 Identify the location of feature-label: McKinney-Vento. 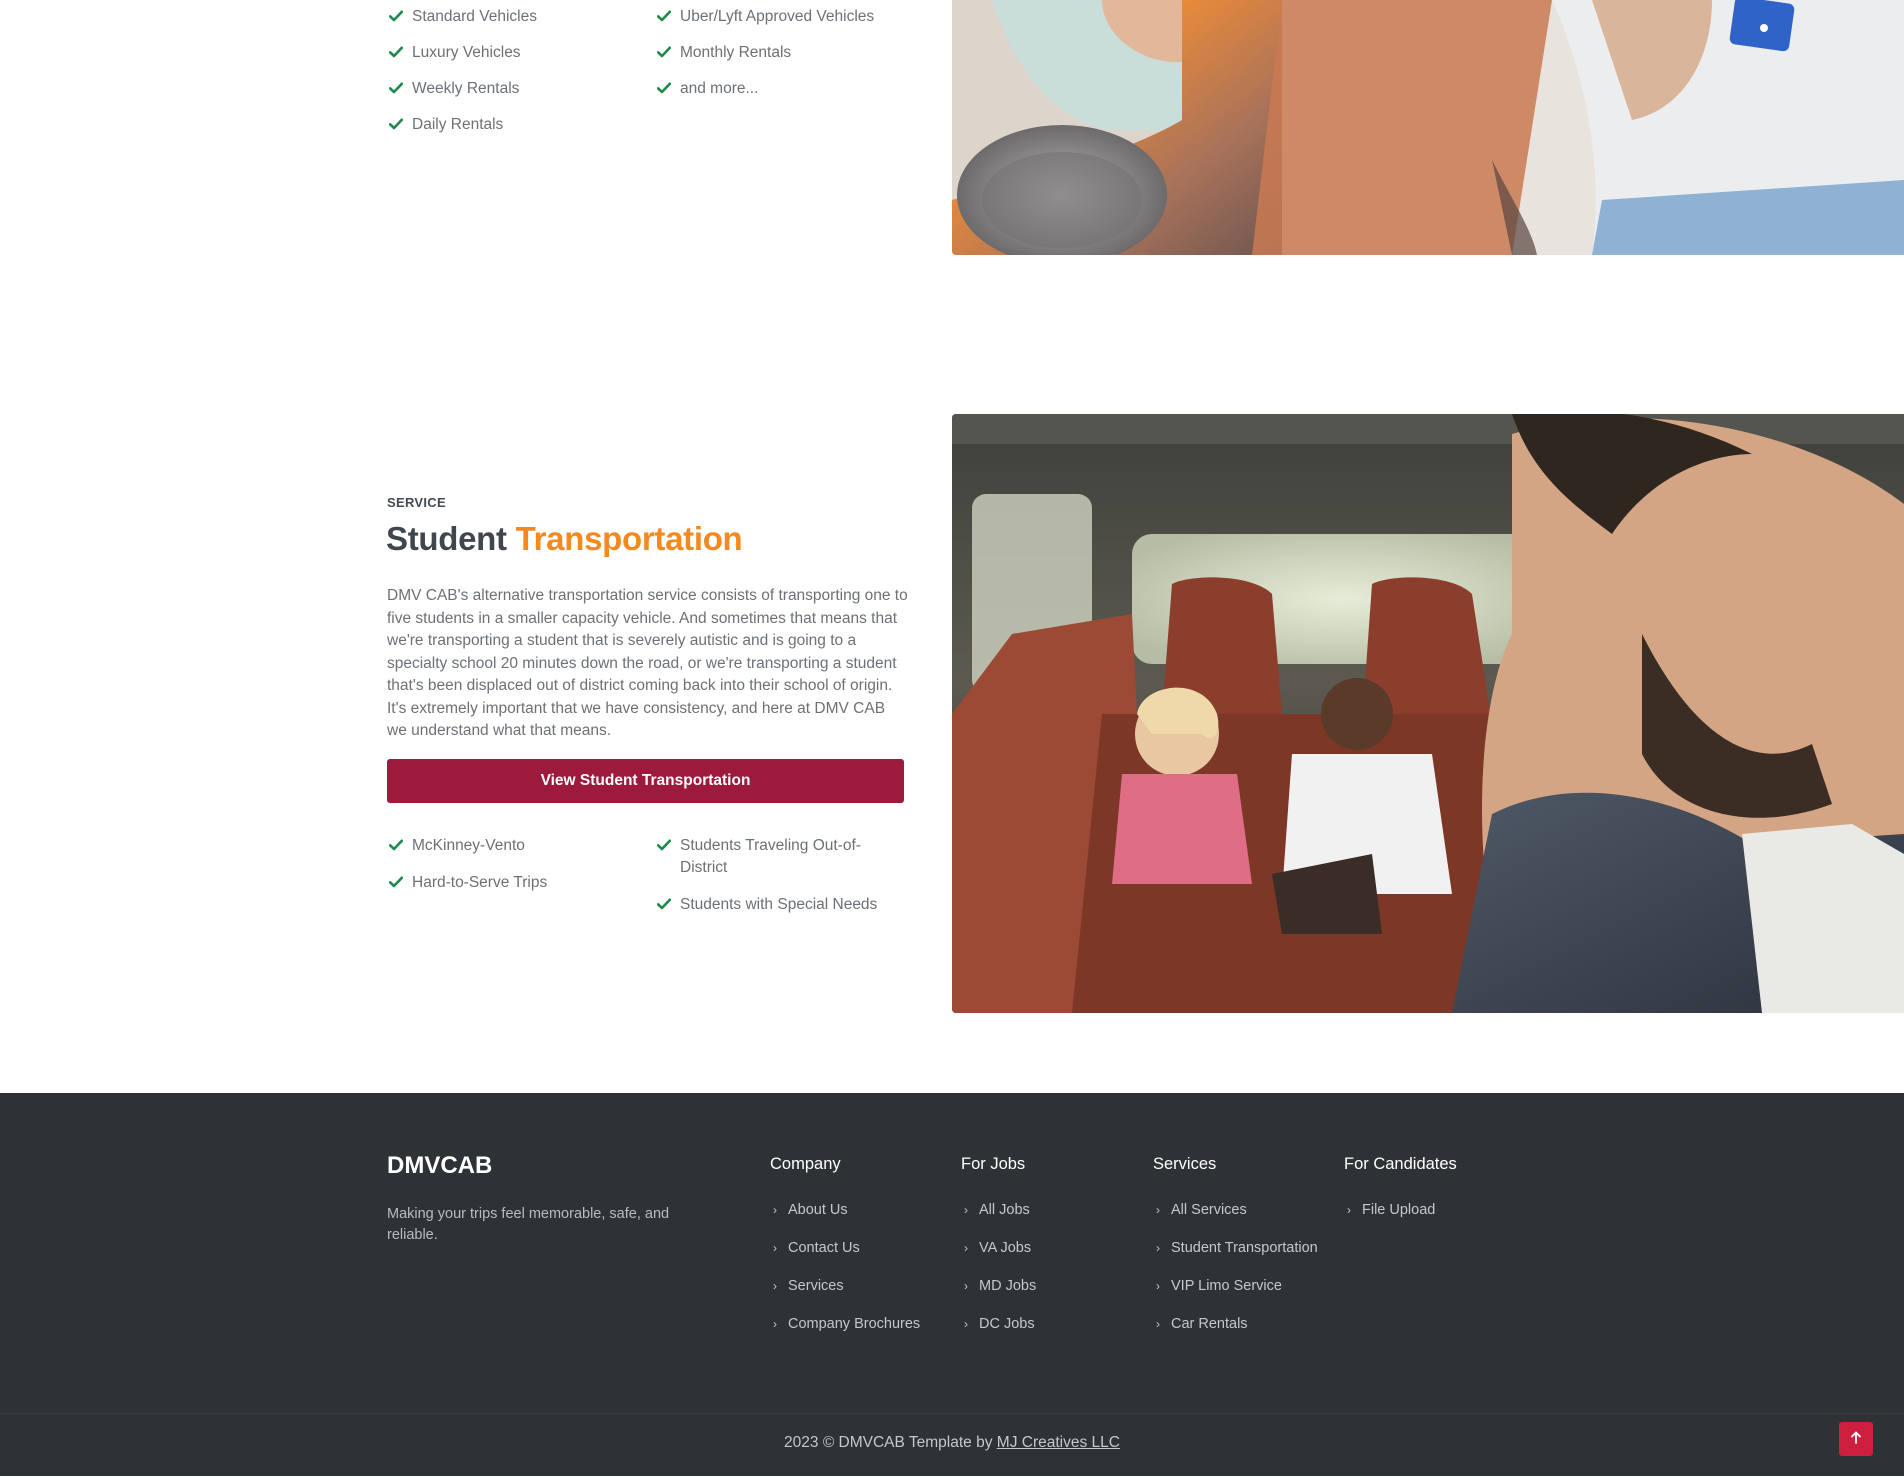
(468, 845).